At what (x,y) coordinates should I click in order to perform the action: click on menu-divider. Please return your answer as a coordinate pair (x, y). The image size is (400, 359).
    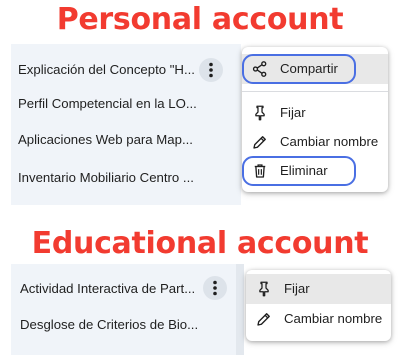
    Looking at the image, I should click on (315, 91).